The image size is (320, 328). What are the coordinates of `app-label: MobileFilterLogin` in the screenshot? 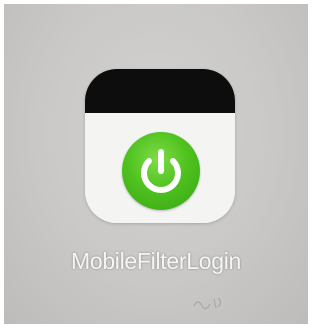 It's located at (156, 261).